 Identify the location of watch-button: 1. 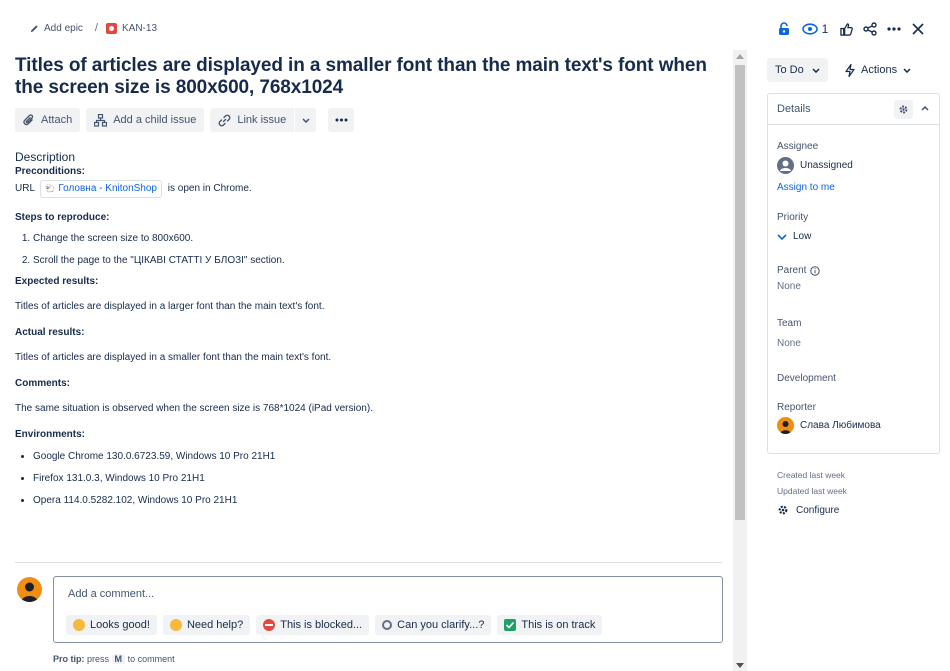
(815, 29).